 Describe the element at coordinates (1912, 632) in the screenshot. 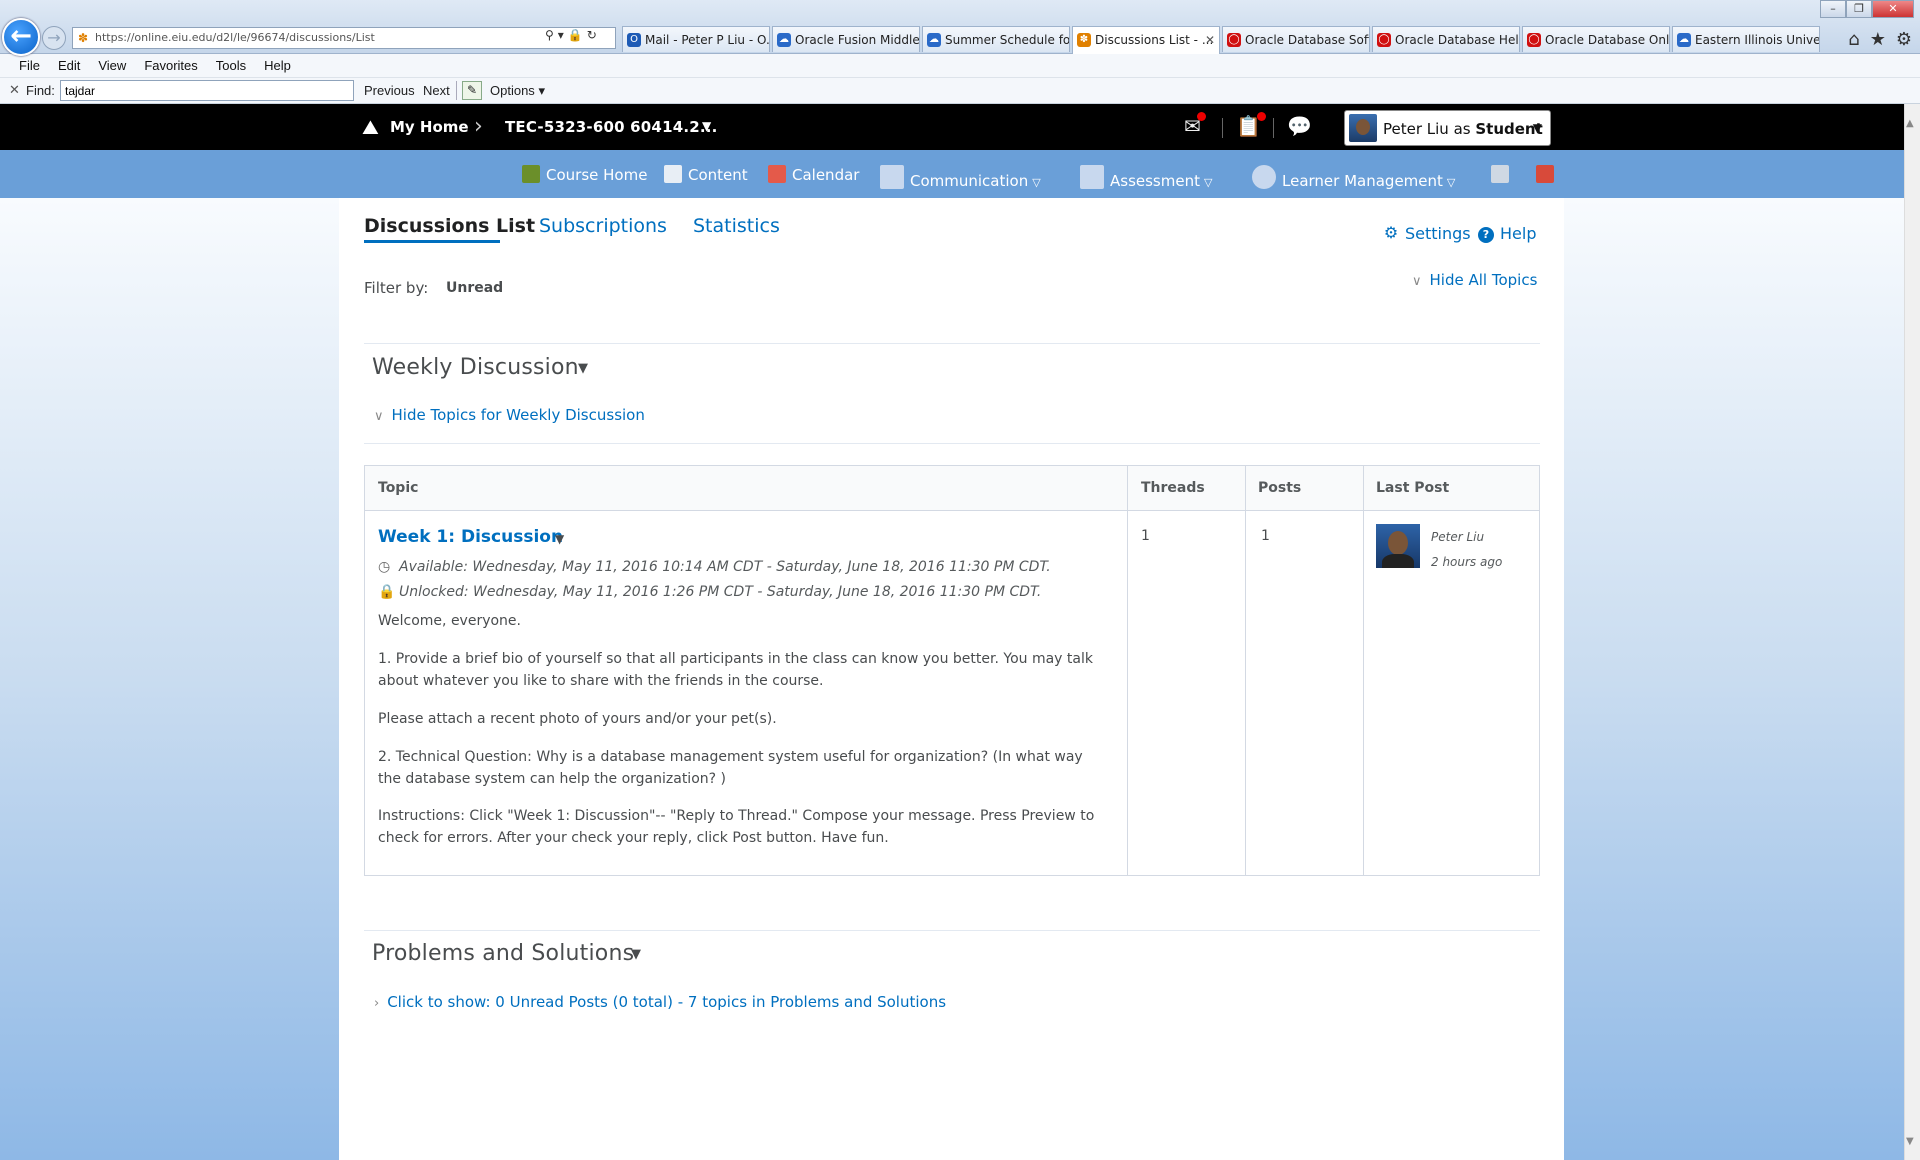

I see `scrollbar` at that location.